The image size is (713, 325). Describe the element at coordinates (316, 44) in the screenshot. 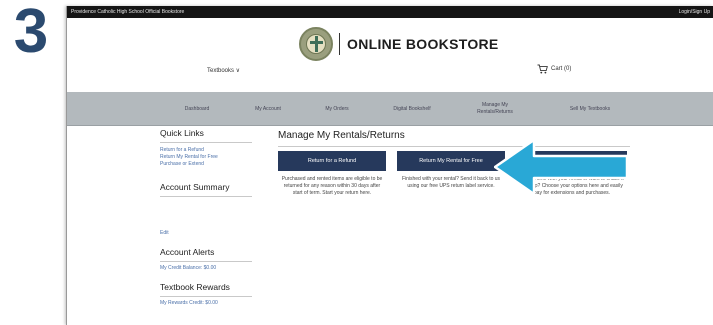

I see `school-seal-icon` at that location.